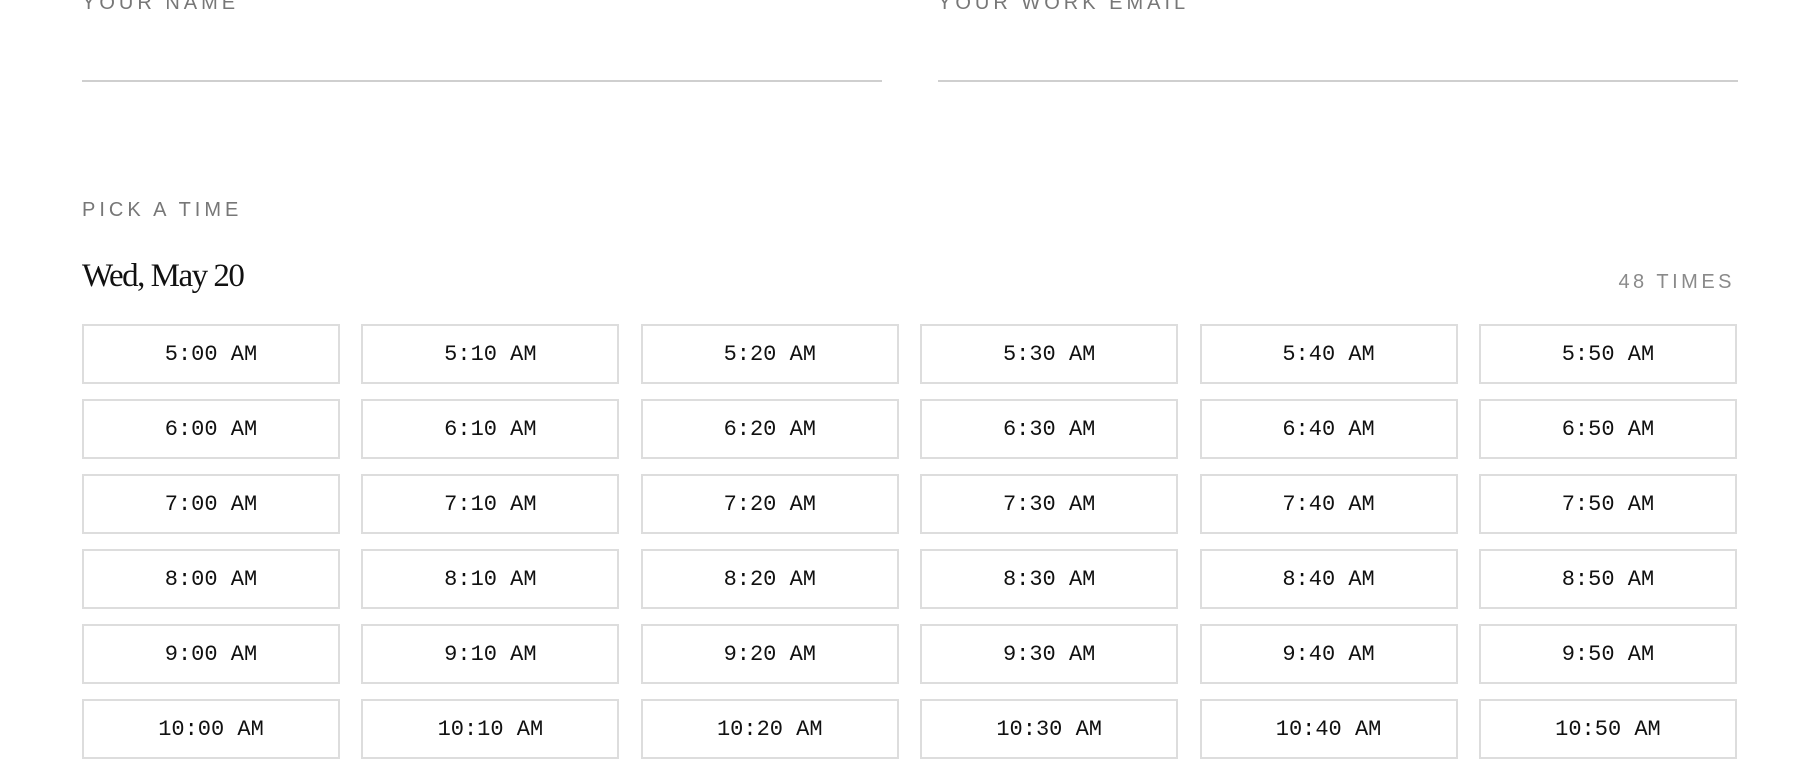 Image resolution: width=1800 pixels, height=766 pixels. Describe the element at coordinates (1049, 504) in the screenshot. I see `time-slot-button: 7:30 AM` at that location.